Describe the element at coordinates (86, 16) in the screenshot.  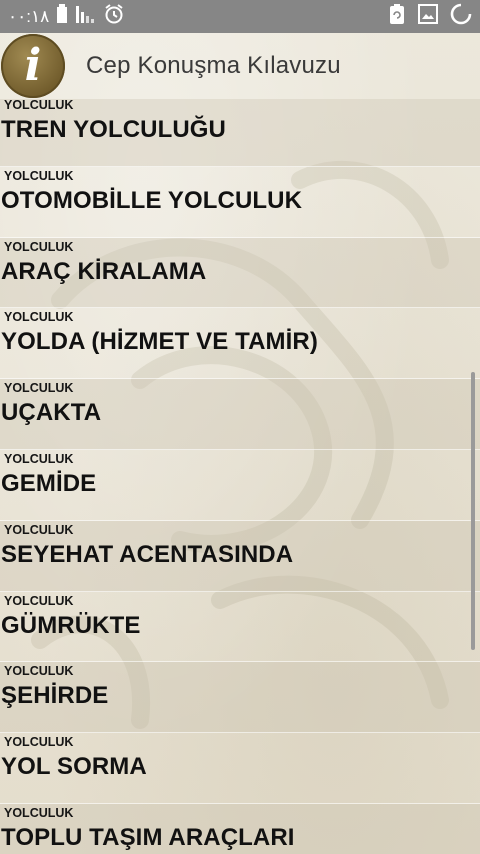
I see `signal-icon` at that location.